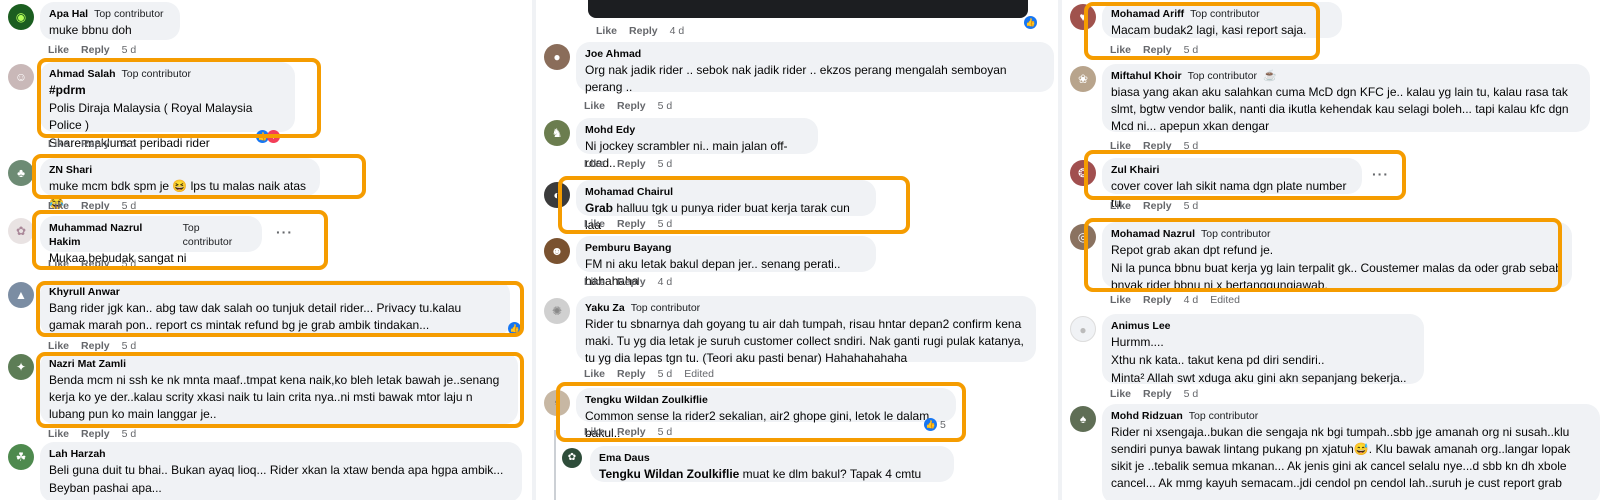 Image resolution: width=1600 pixels, height=500 pixels. What do you see at coordinates (610, 130) in the screenshot?
I see `author-name: Mohd Edy` at bounding box center [610, 130].